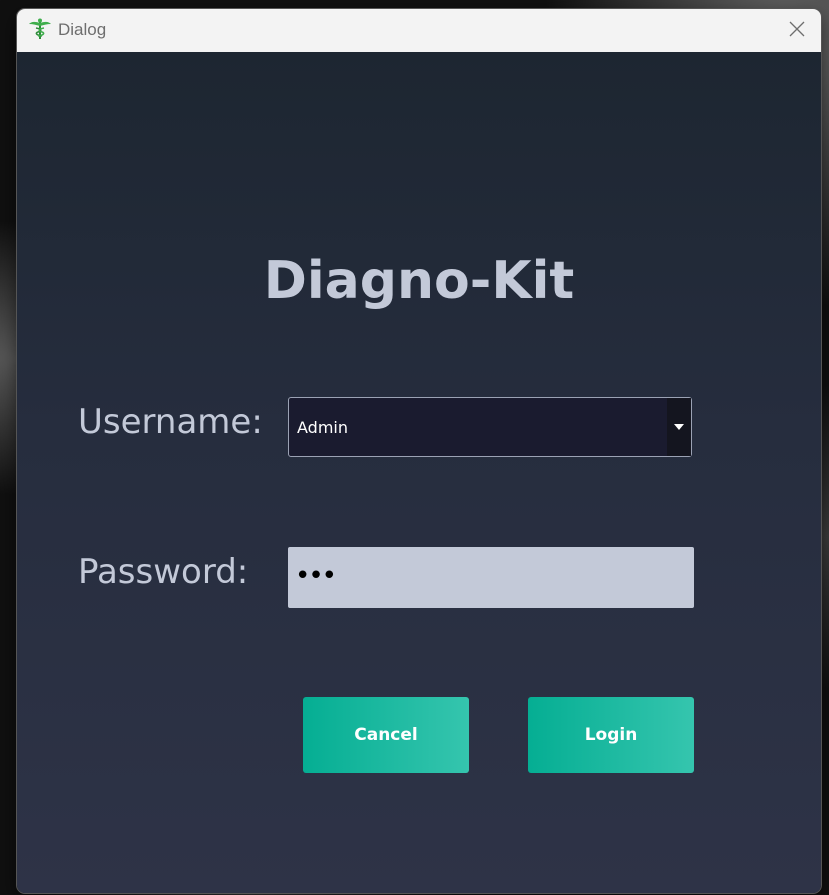 The width and height of the screenshot is (829, 895). What do you see at coordinates (490, 427) in the screenshot?
I see `username-dropdown: Admin` at bounding box center [490, 427].